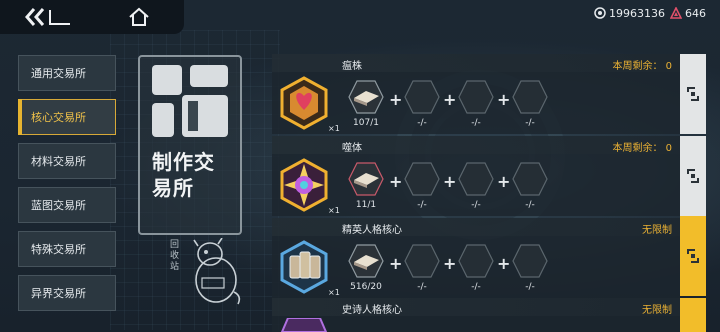 Image resolution: width=720 pixels, height=332 pixels. I want to click on exchange-logo-icon, so click(190, 101).